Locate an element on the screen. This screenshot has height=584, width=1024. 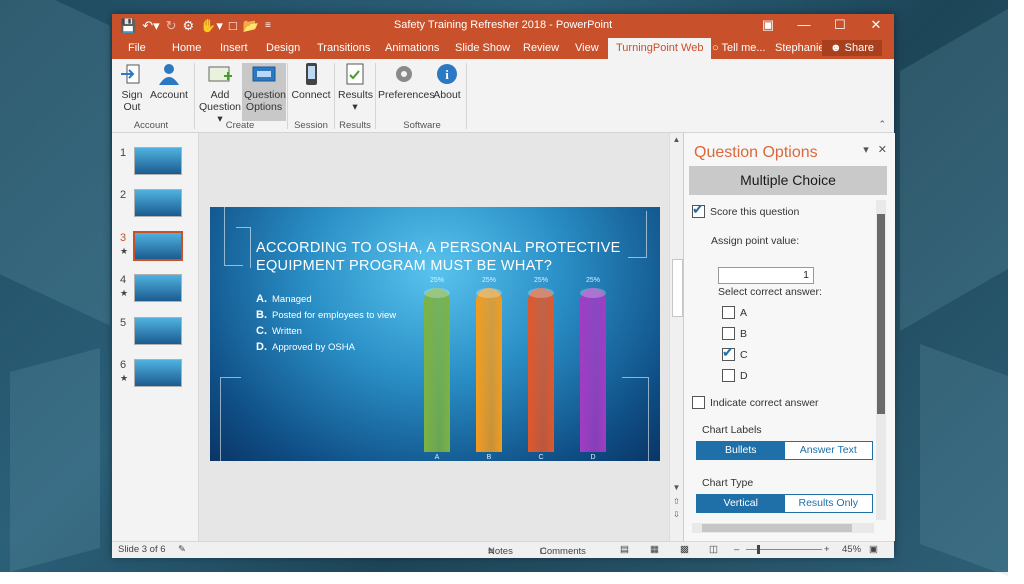
vertical-option: Vertical is located at coordinates (741, 503).